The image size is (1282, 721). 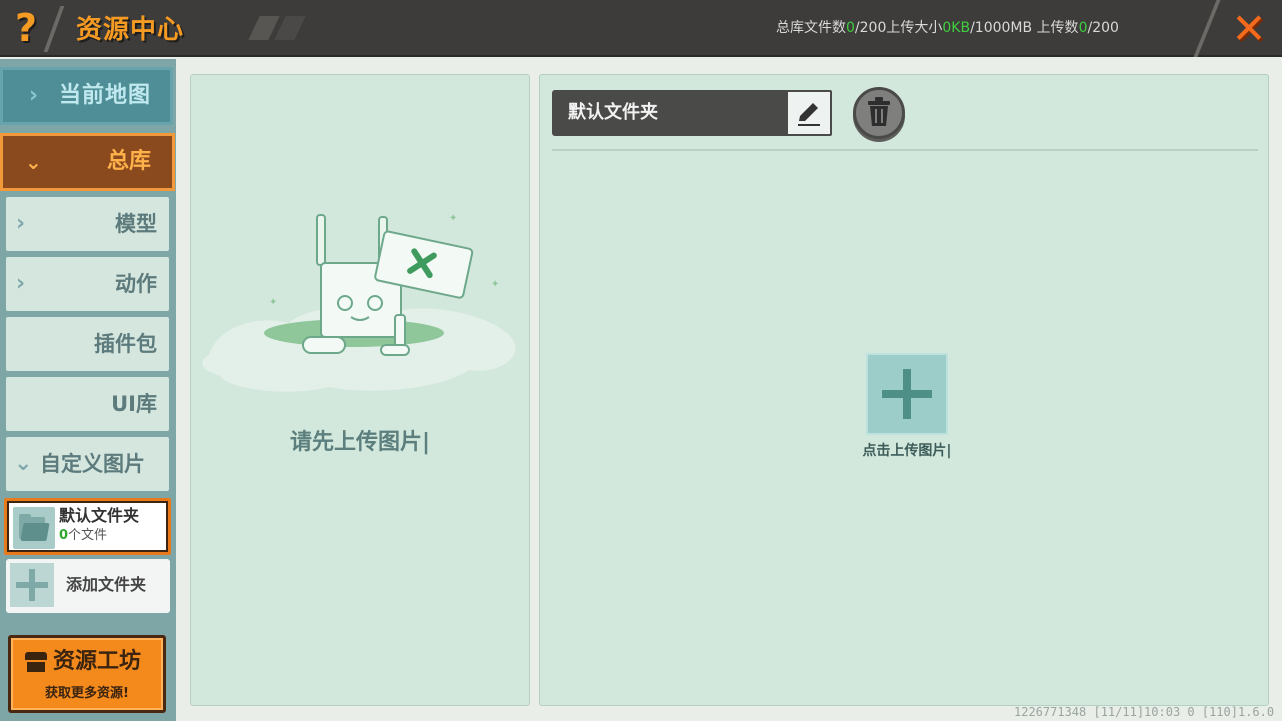 I want to click on sidebar-item-models: › 模型, so click(x=87, y=224).